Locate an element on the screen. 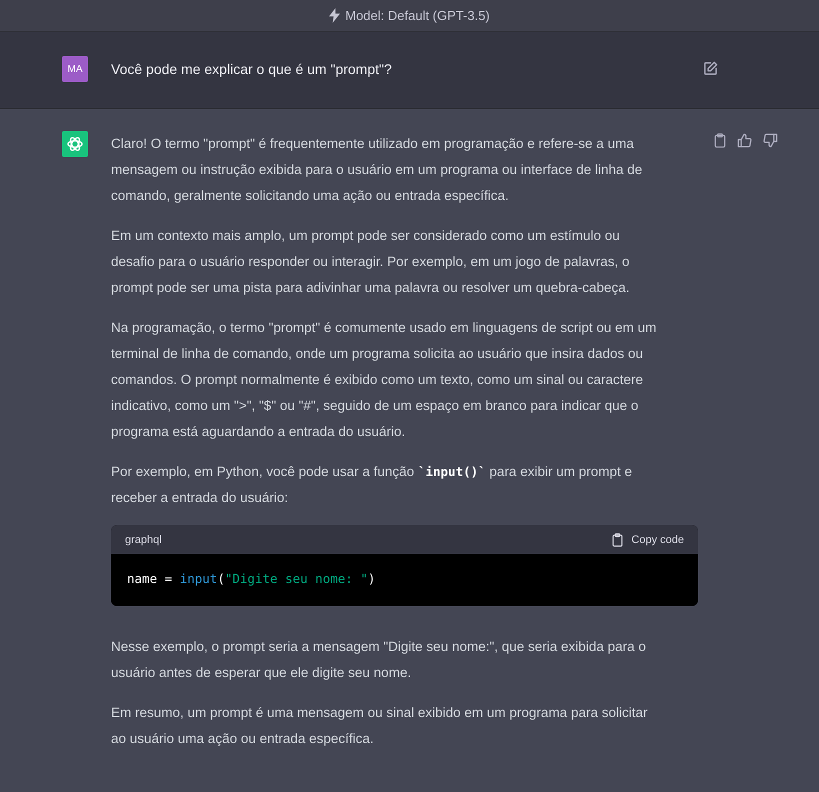  user-avatar: MA is located at coordinates (75, 69).